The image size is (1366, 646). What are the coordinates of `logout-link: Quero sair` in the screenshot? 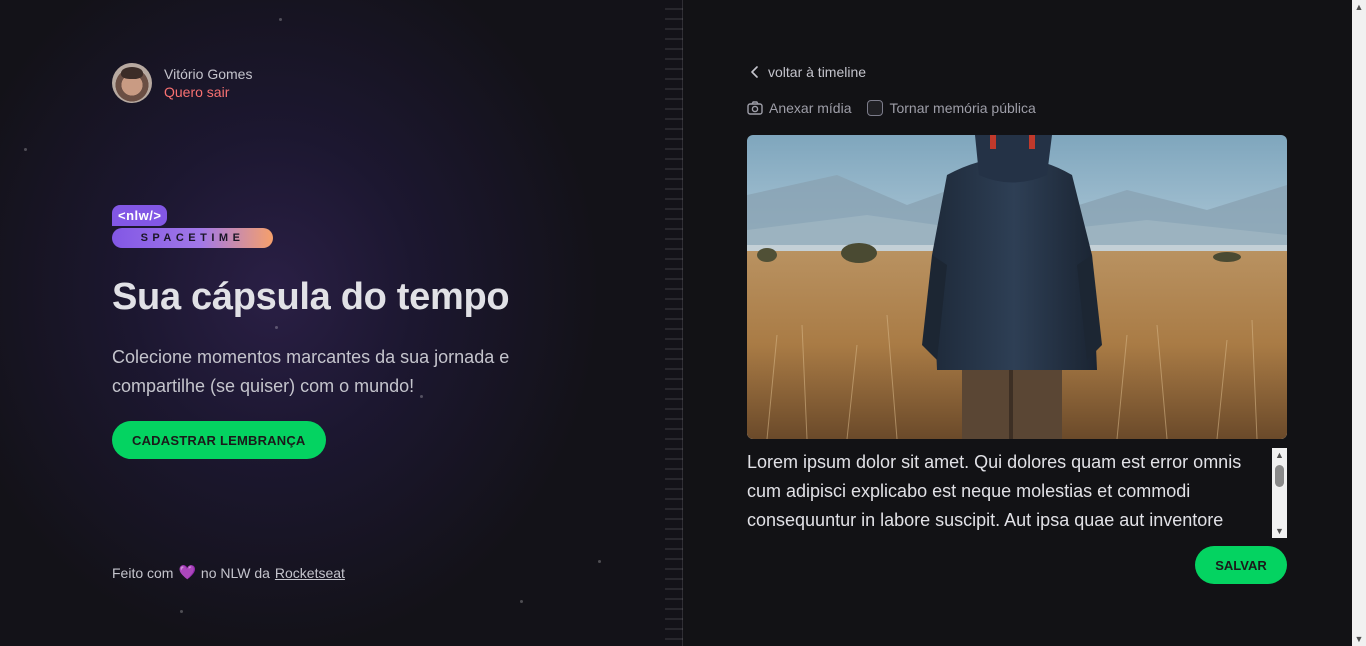 It's located at (208, 92).